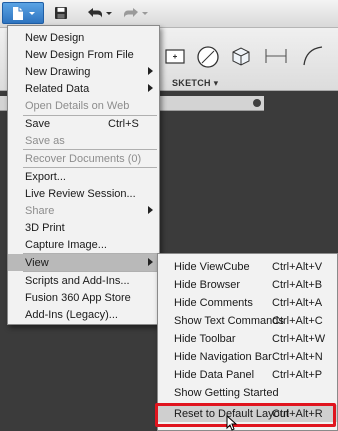  Describe the element at coordinates (297, 374) in the screenshot. I see `menu-item-shortcut: Ctrl+Alt+P` at that location.